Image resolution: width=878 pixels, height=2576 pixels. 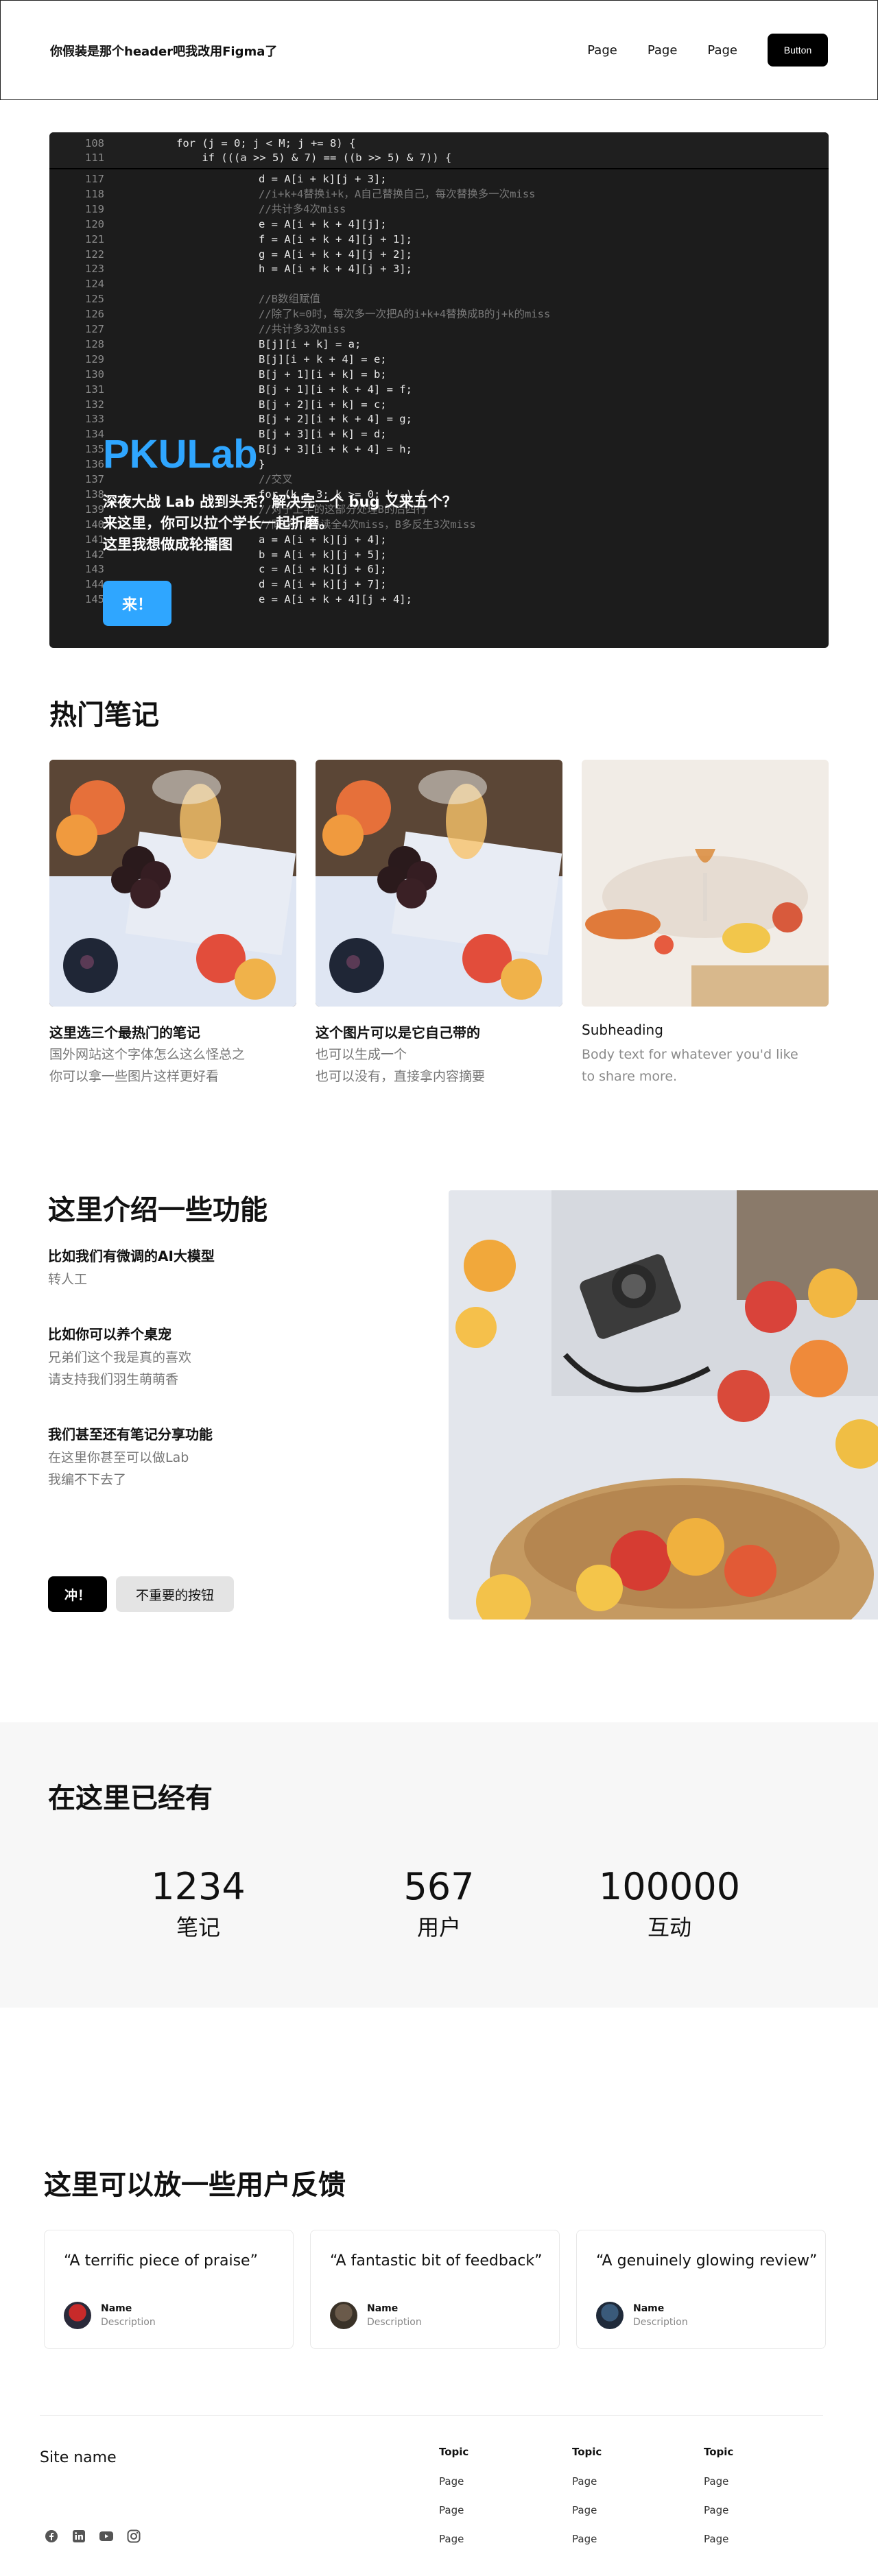 What do you see at coordinates (94, 479) in the screenshot?
I see `code-line-number: 137` at bounding box center [94, 479].